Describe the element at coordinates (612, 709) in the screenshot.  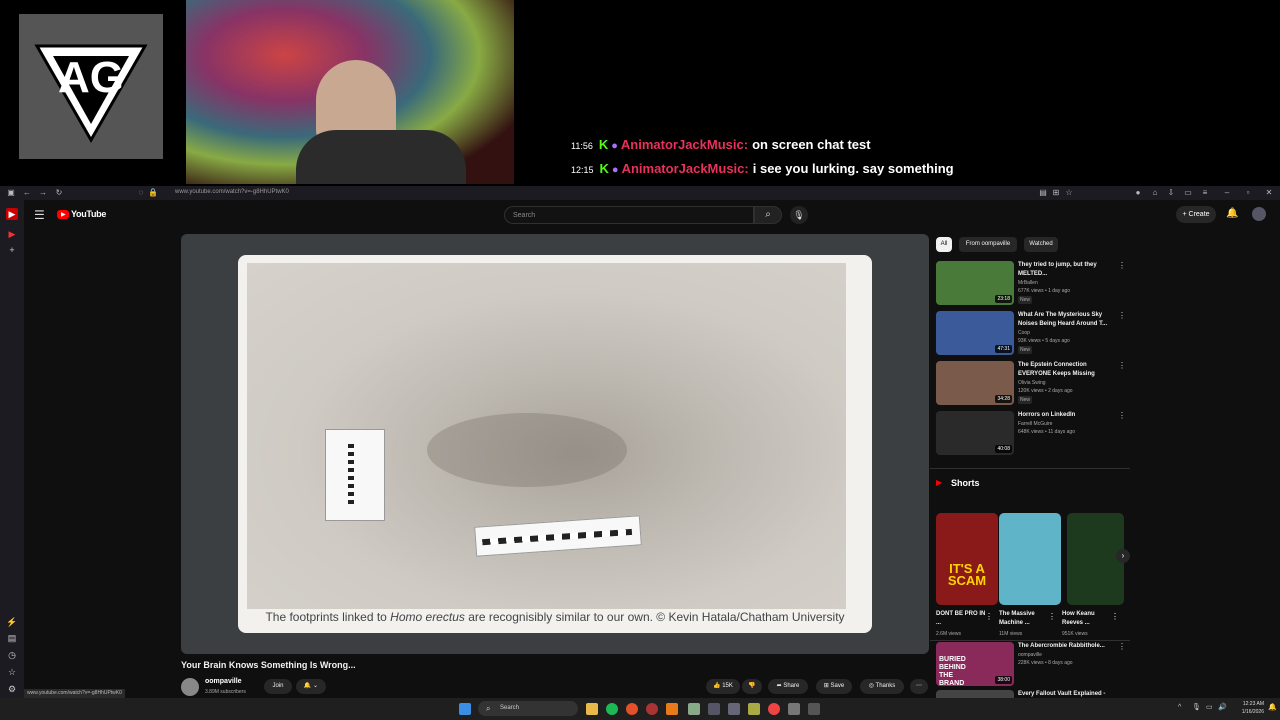
I see `spotify-icon` at that location.